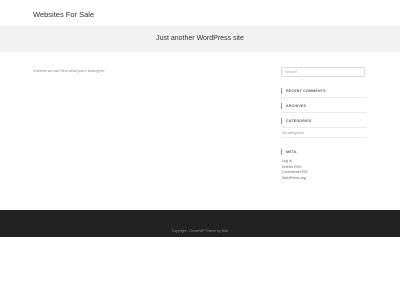 Image resolution: width=400 pixels, height=300 pixels. Describe the element at coordinates (324, 152) in the screenshot. I see `meta-heading: META` at that location.